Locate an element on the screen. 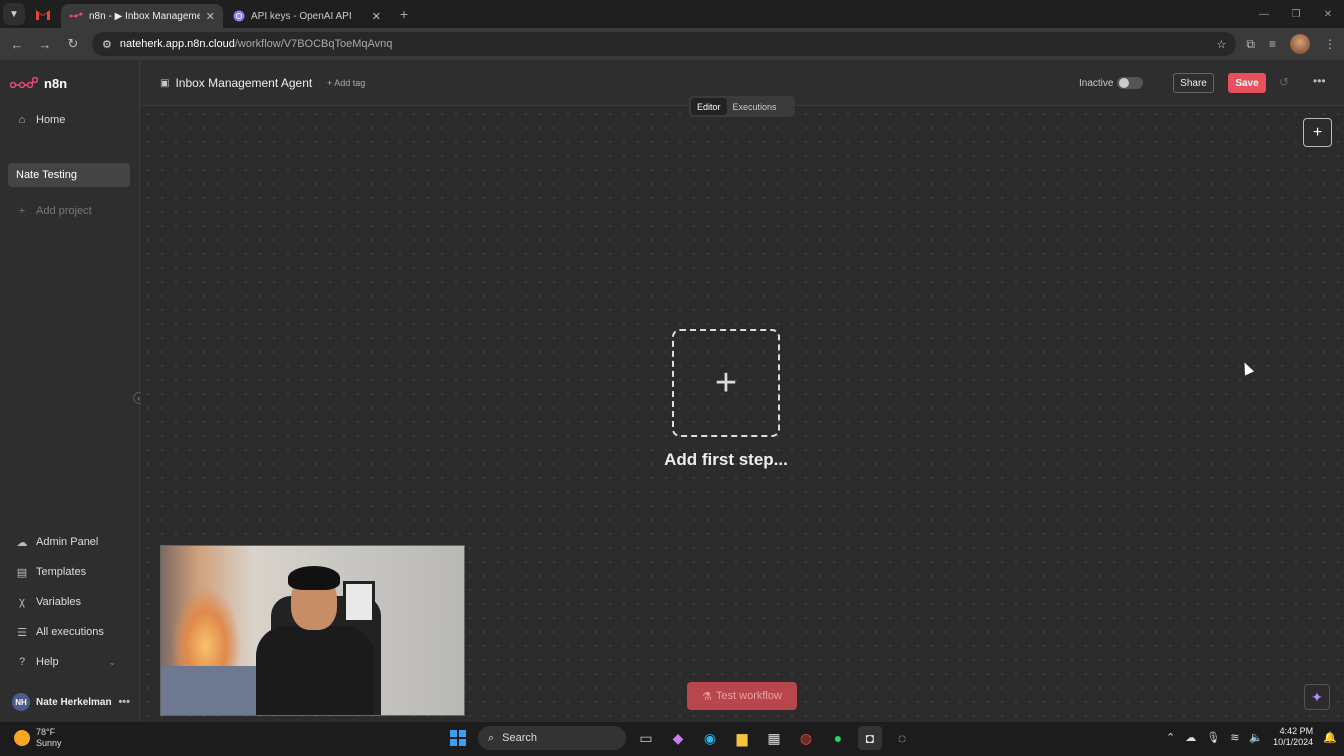 This screenshot has width=1344, height=756. minimize-icon: — is located at coordinates (1264, 14).